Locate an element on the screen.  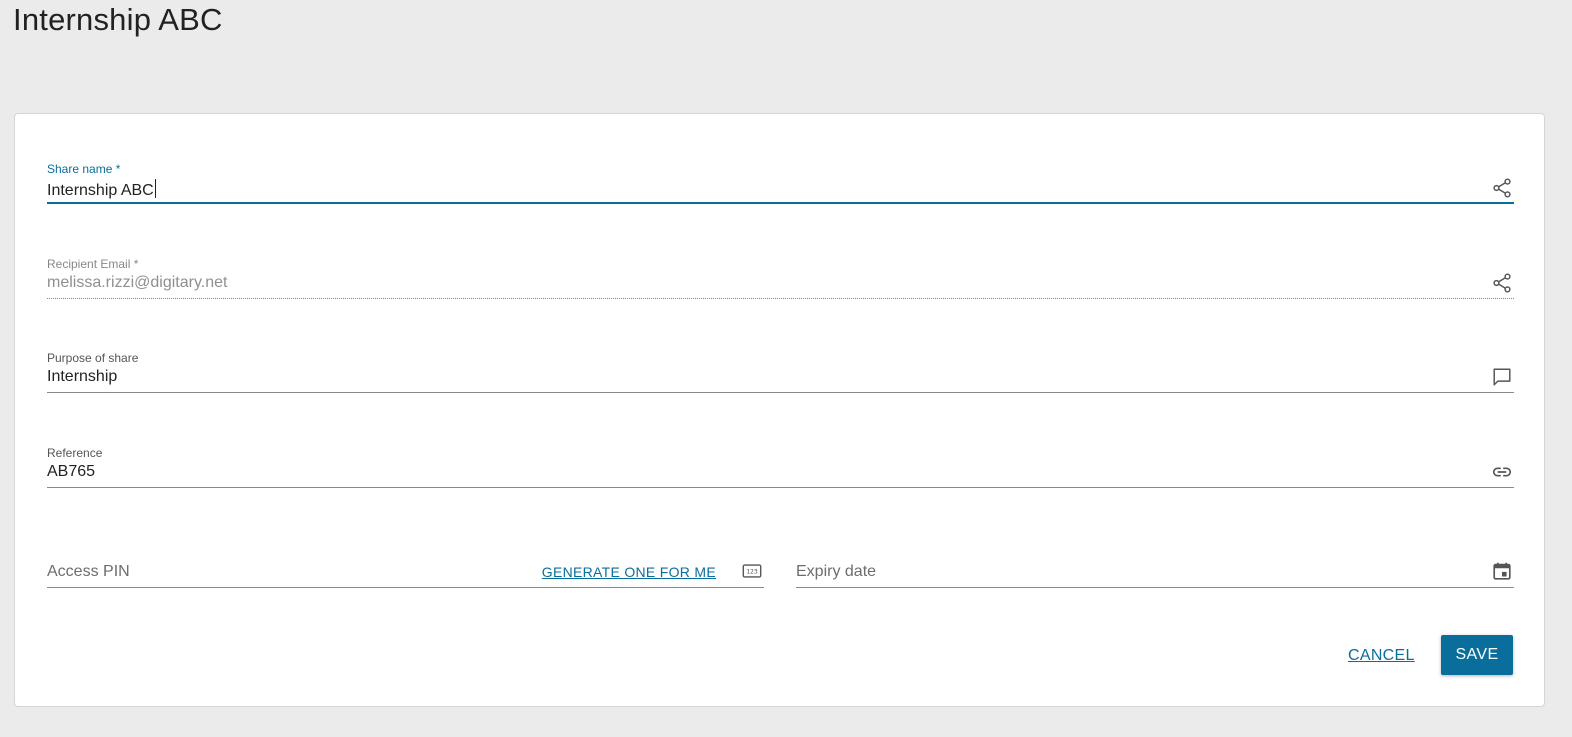
purpose-label: Purpose of share is located at coordinates (93, 358).